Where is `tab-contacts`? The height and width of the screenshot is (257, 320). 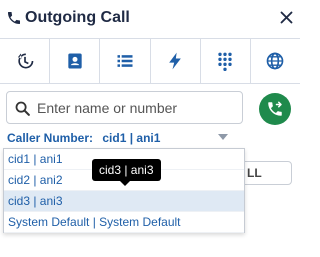 tab-contacts is located at coordinates (74, 61).